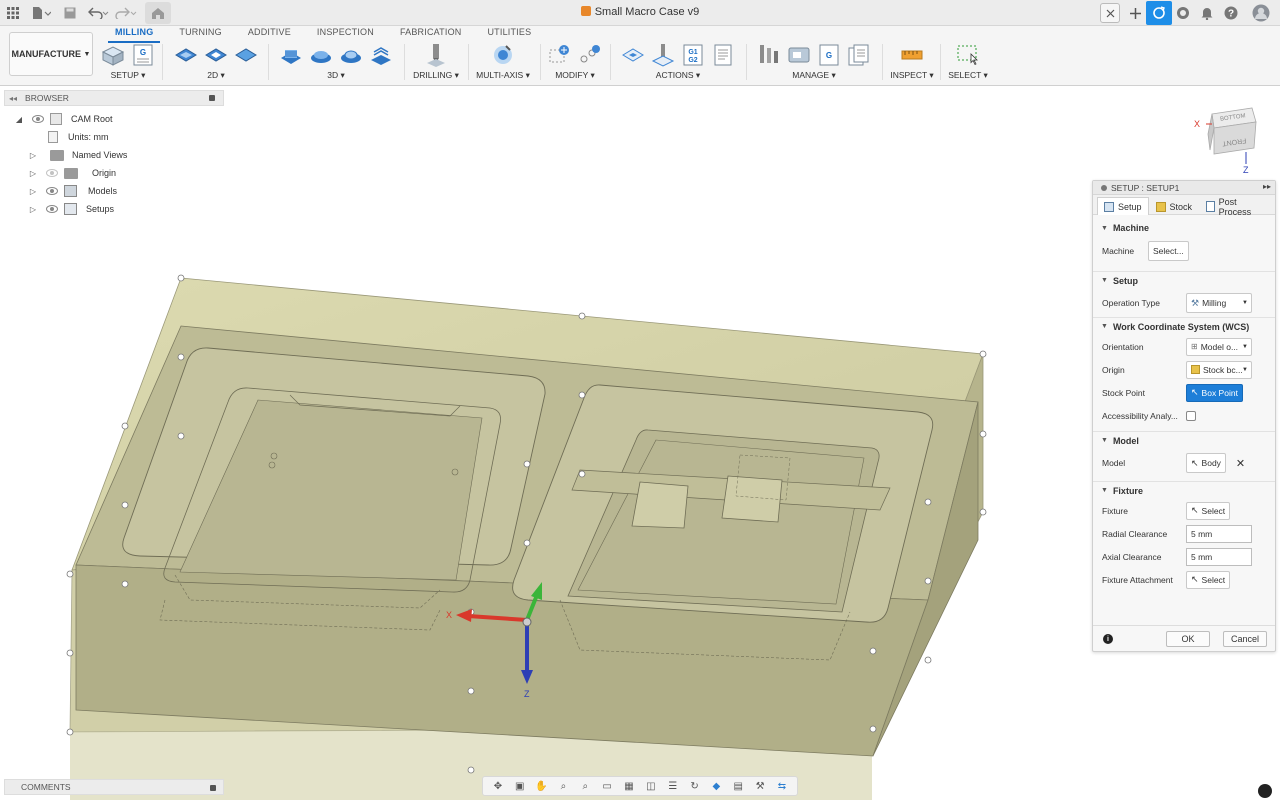  What do you see at coordinates (1184, 490) in the screenshot?
I see `section-fixture: ▼ Fixture` at bounding box center [1184, 490].